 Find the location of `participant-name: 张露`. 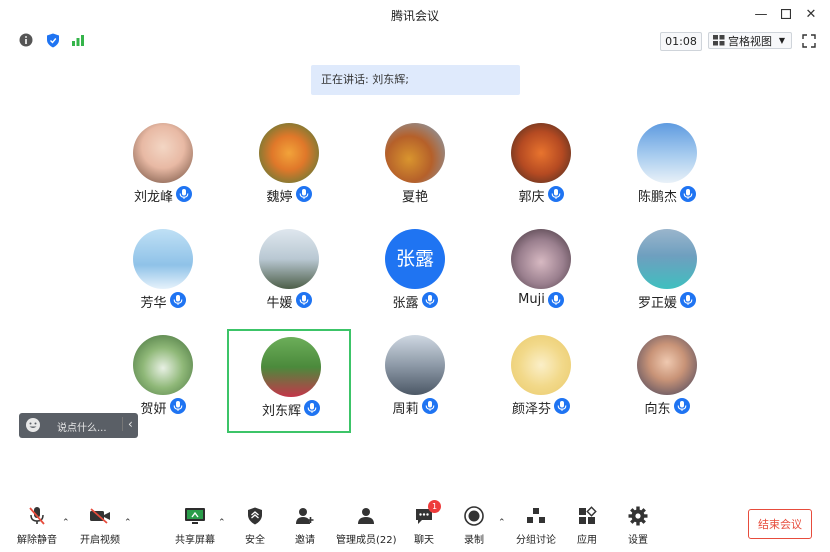

participant-name: 张露 is located at coordinates (405, 303).